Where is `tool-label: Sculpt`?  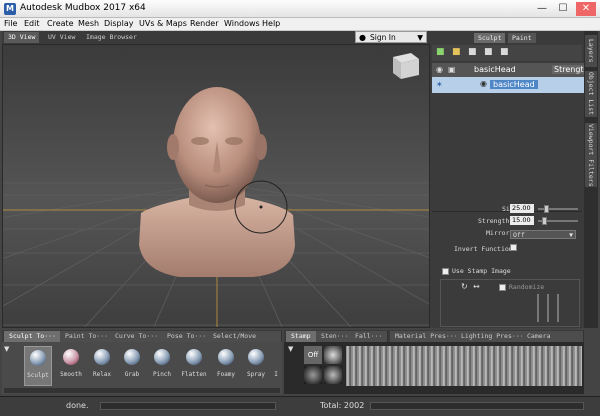
tool-label: Sculpt is located at coordinates (38, 375).